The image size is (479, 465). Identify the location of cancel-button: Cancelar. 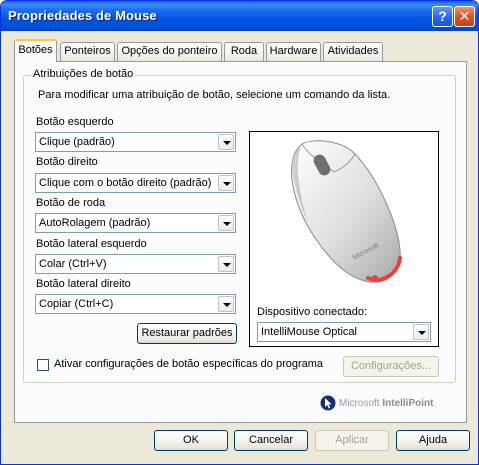
(271, 440).